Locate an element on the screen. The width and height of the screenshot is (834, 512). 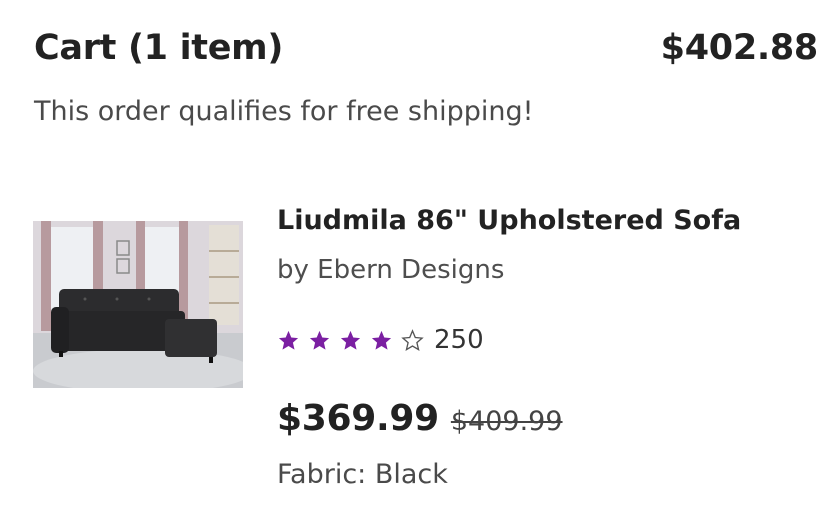
product-rating: 250 is located at coordinates (380, 340).